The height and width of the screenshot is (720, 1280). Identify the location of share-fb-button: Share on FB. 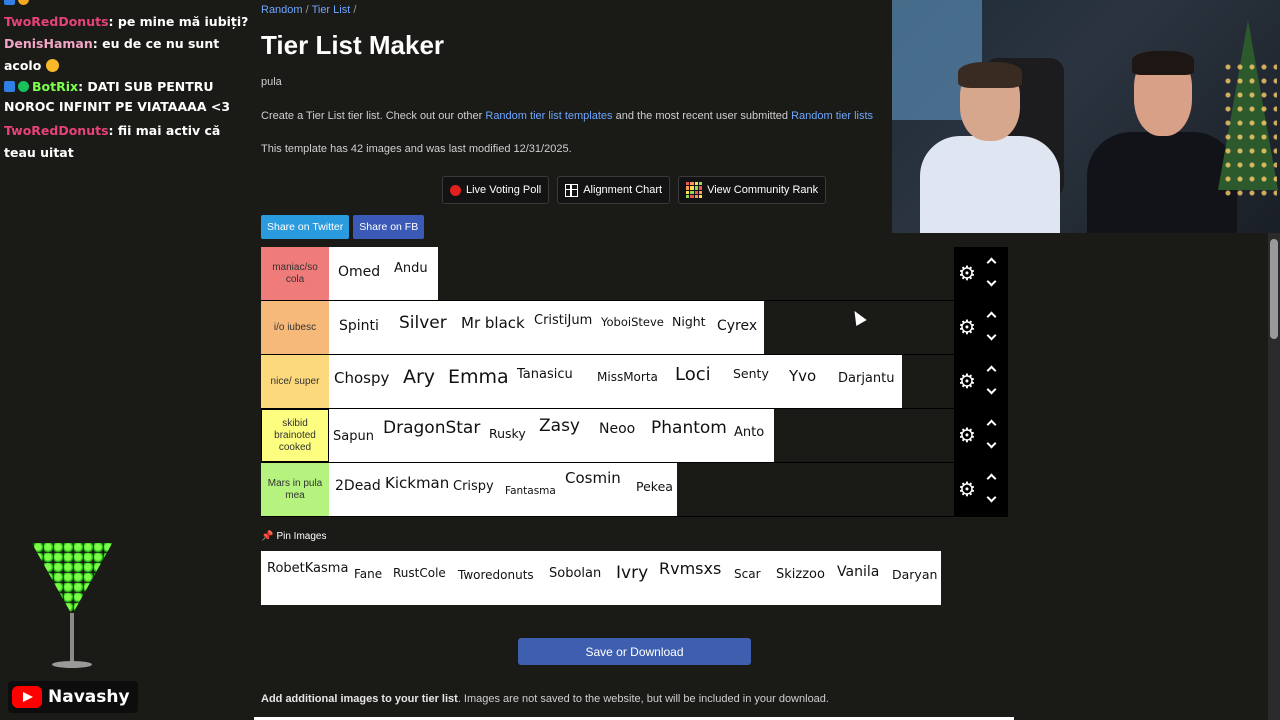
(389, 227).